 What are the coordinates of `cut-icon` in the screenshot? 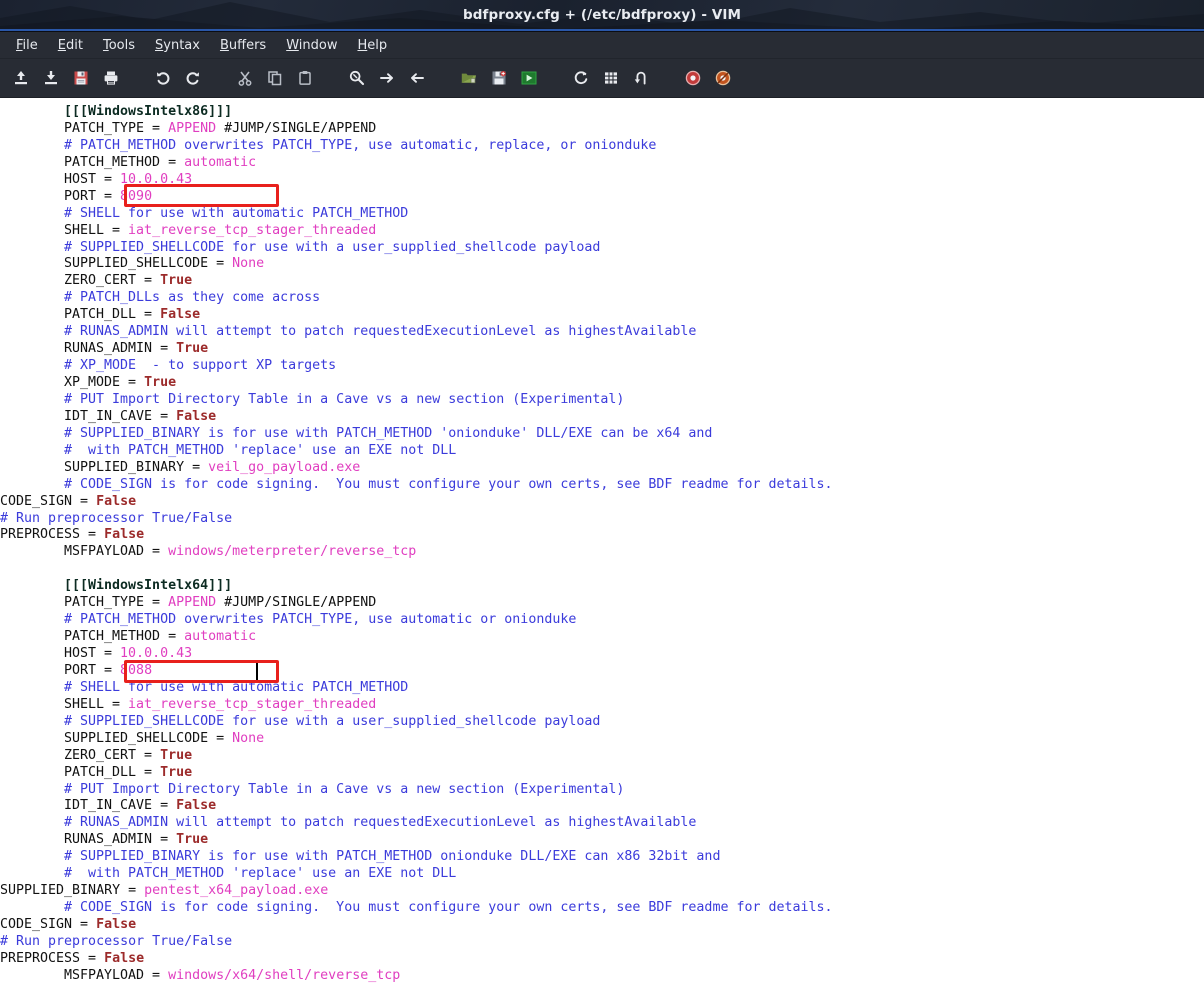 It's located at (245, 78).